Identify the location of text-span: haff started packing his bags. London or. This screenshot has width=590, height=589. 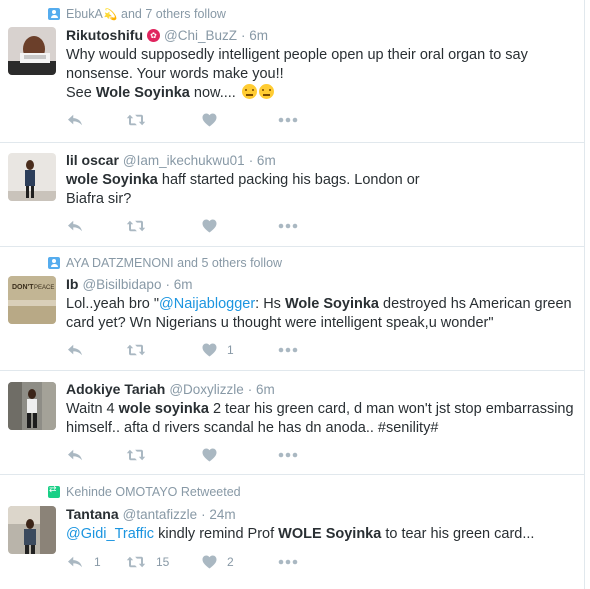
(288, 180).